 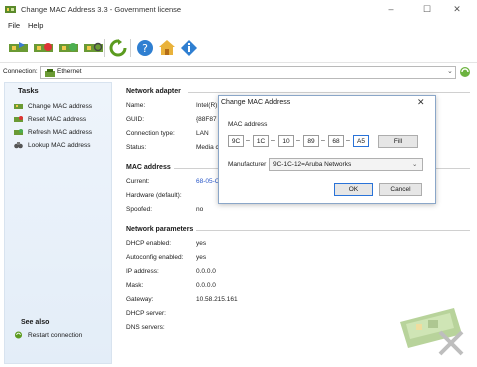 What do you see at coordinates (207, 181) in the screenshot?
I see `current-mac-value: 68-05-C` at bounding box center [207, 181].